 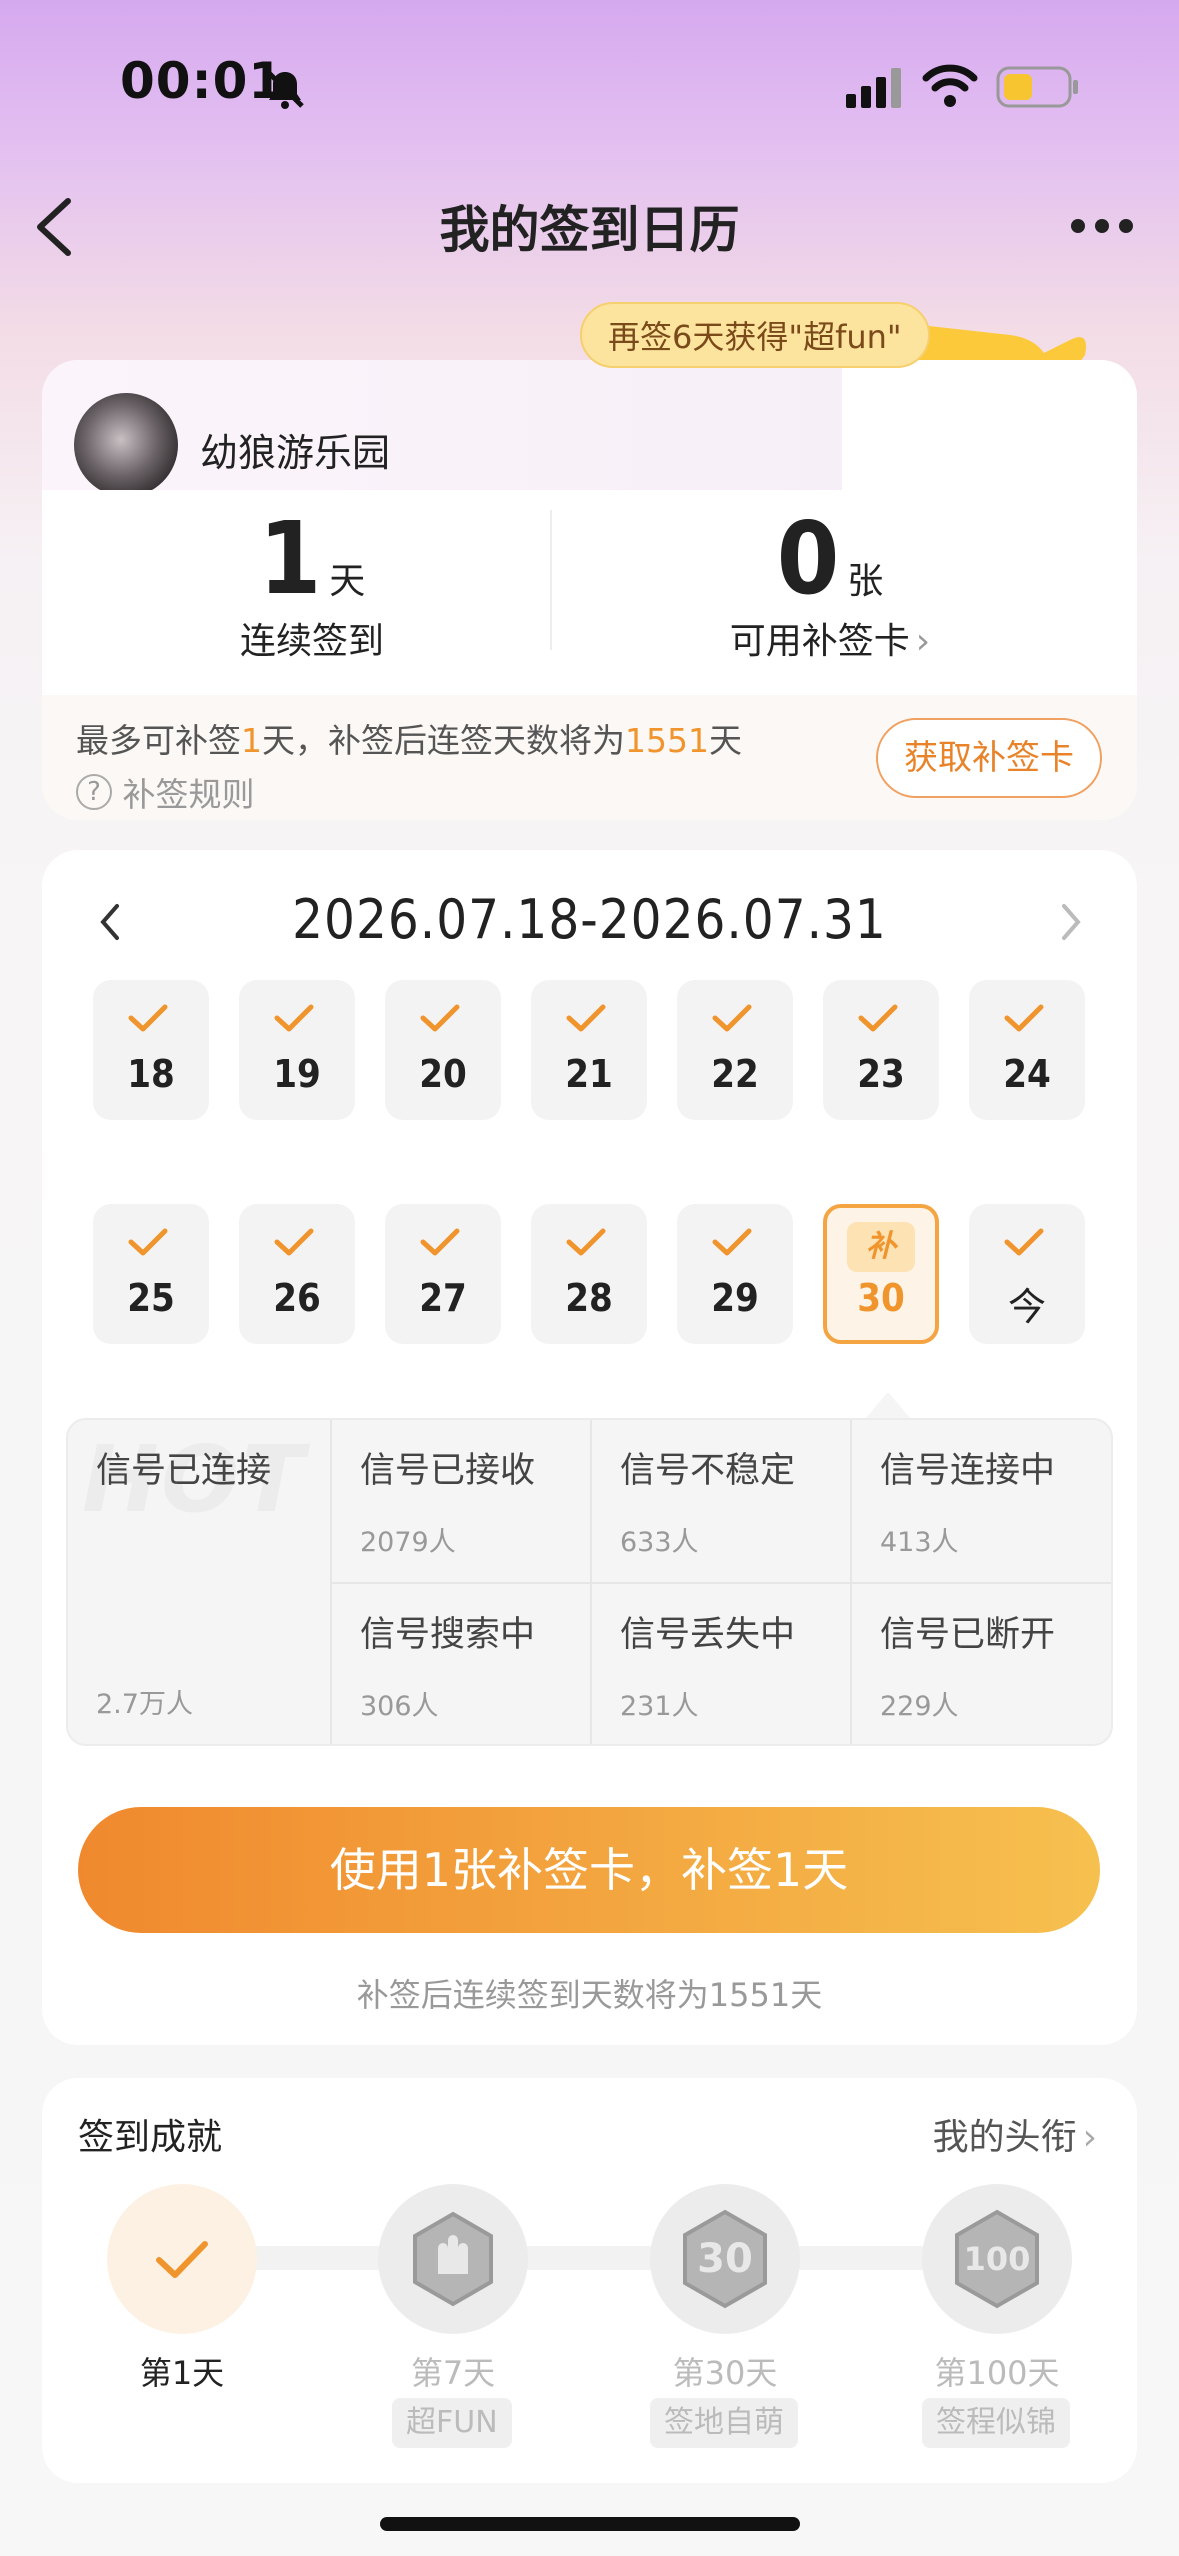 I want to click on svg-text: 100, so click(x=997, y=2259).